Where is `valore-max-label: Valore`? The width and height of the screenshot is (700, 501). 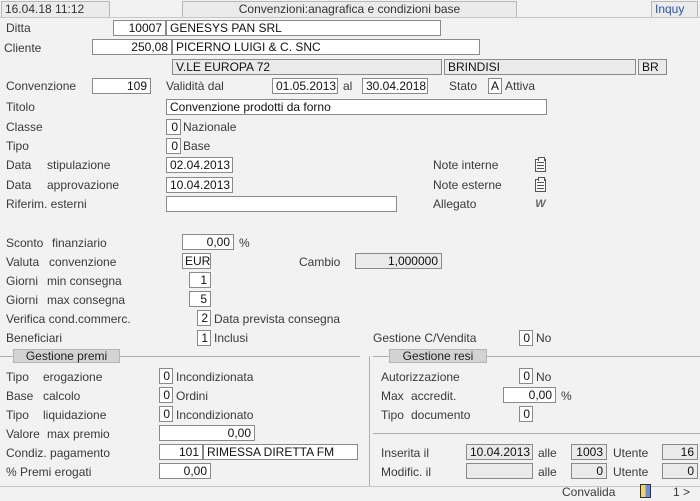
valore-max-label: Valore is located at coordinates (23, 434).